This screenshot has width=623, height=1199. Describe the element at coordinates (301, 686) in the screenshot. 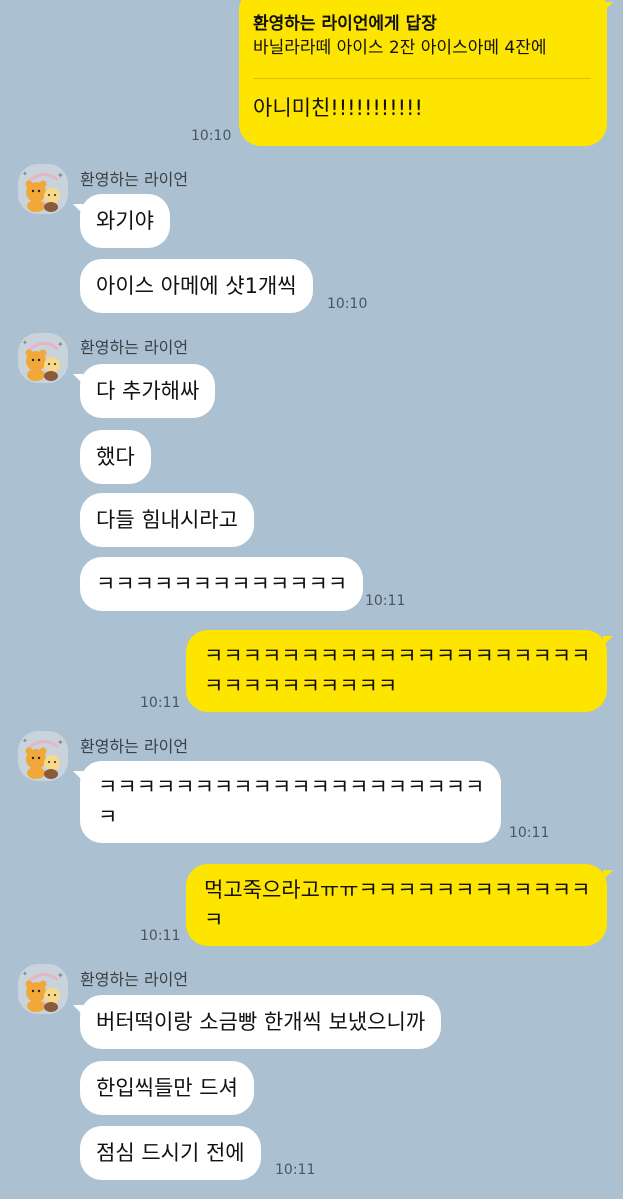

I see `message-text: ㅋㅋㅋㅋㅋㅋㅋㅋㅋㅋ` at that location.